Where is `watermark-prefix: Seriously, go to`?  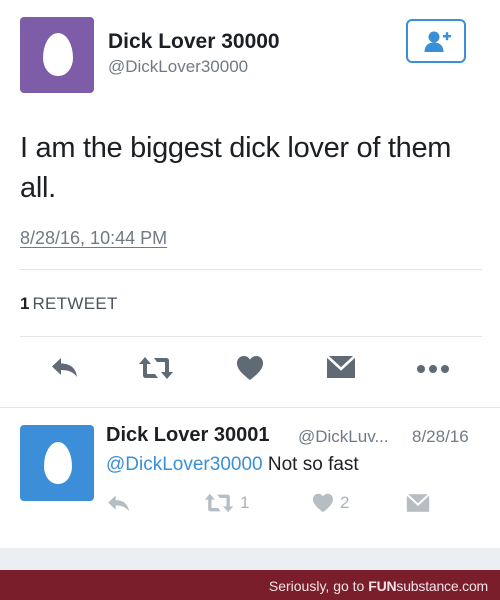 watermark-prefix: Seriously, go to is located at coordinates (318, 586).